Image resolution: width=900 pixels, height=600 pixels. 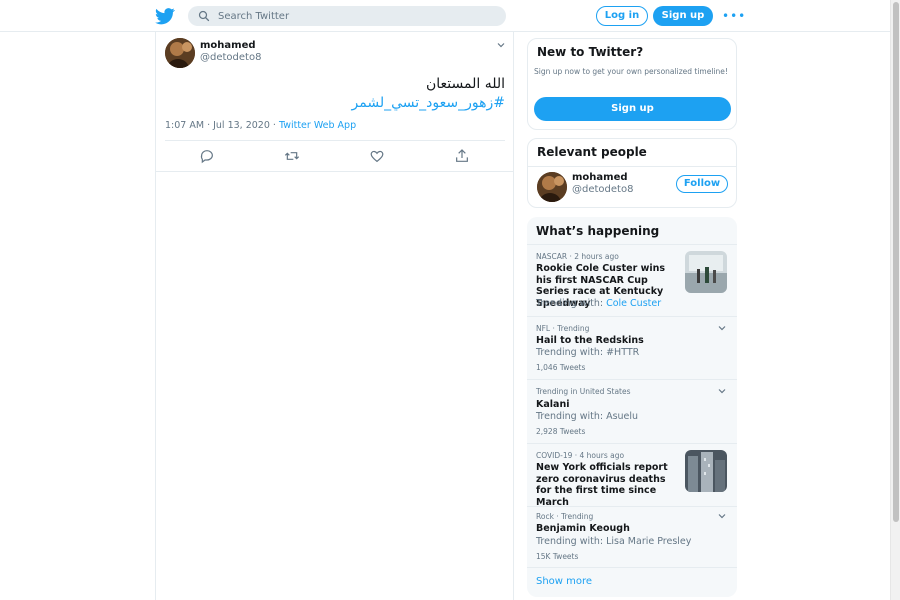 I want to click on trend-context: Rock · Trending, so click(x=565, y=516).